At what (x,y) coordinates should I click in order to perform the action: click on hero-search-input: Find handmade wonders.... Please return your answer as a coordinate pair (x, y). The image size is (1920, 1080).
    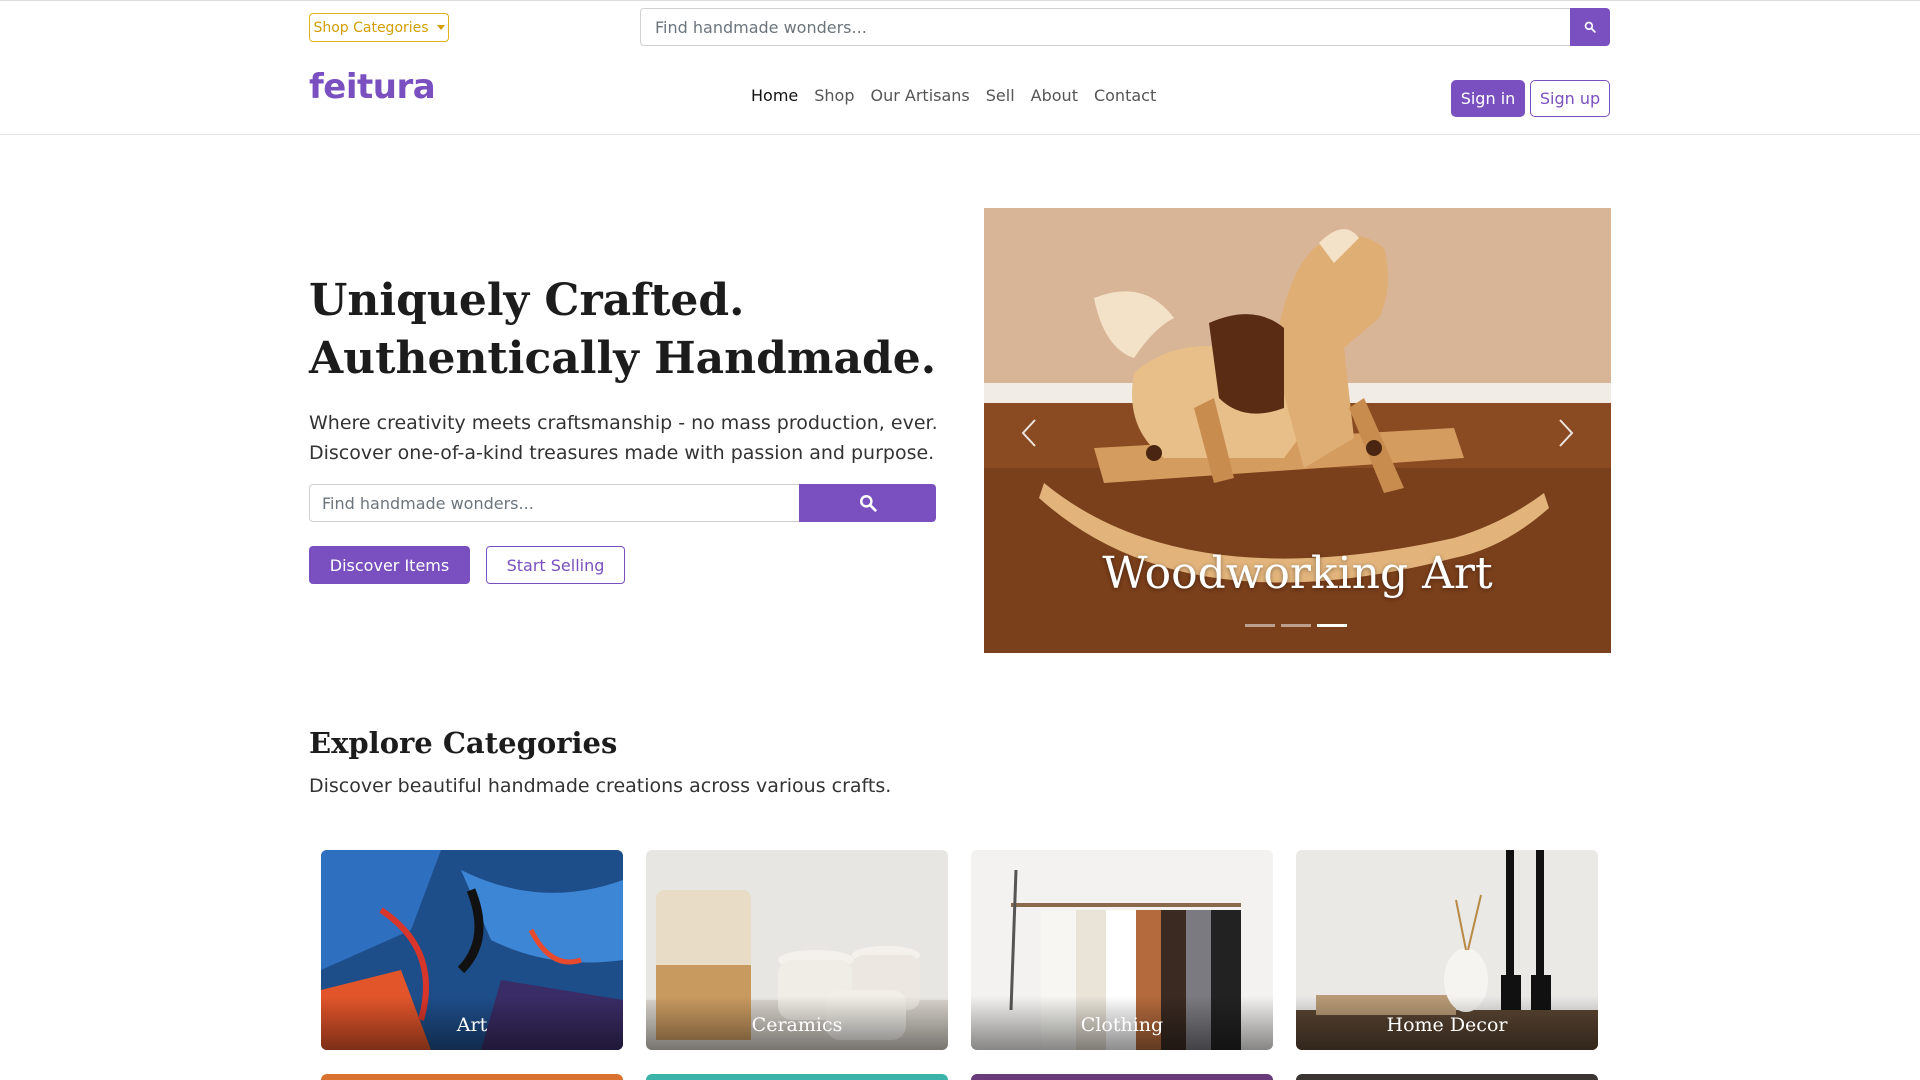
    Looking at the image, I should click on (554, 503).